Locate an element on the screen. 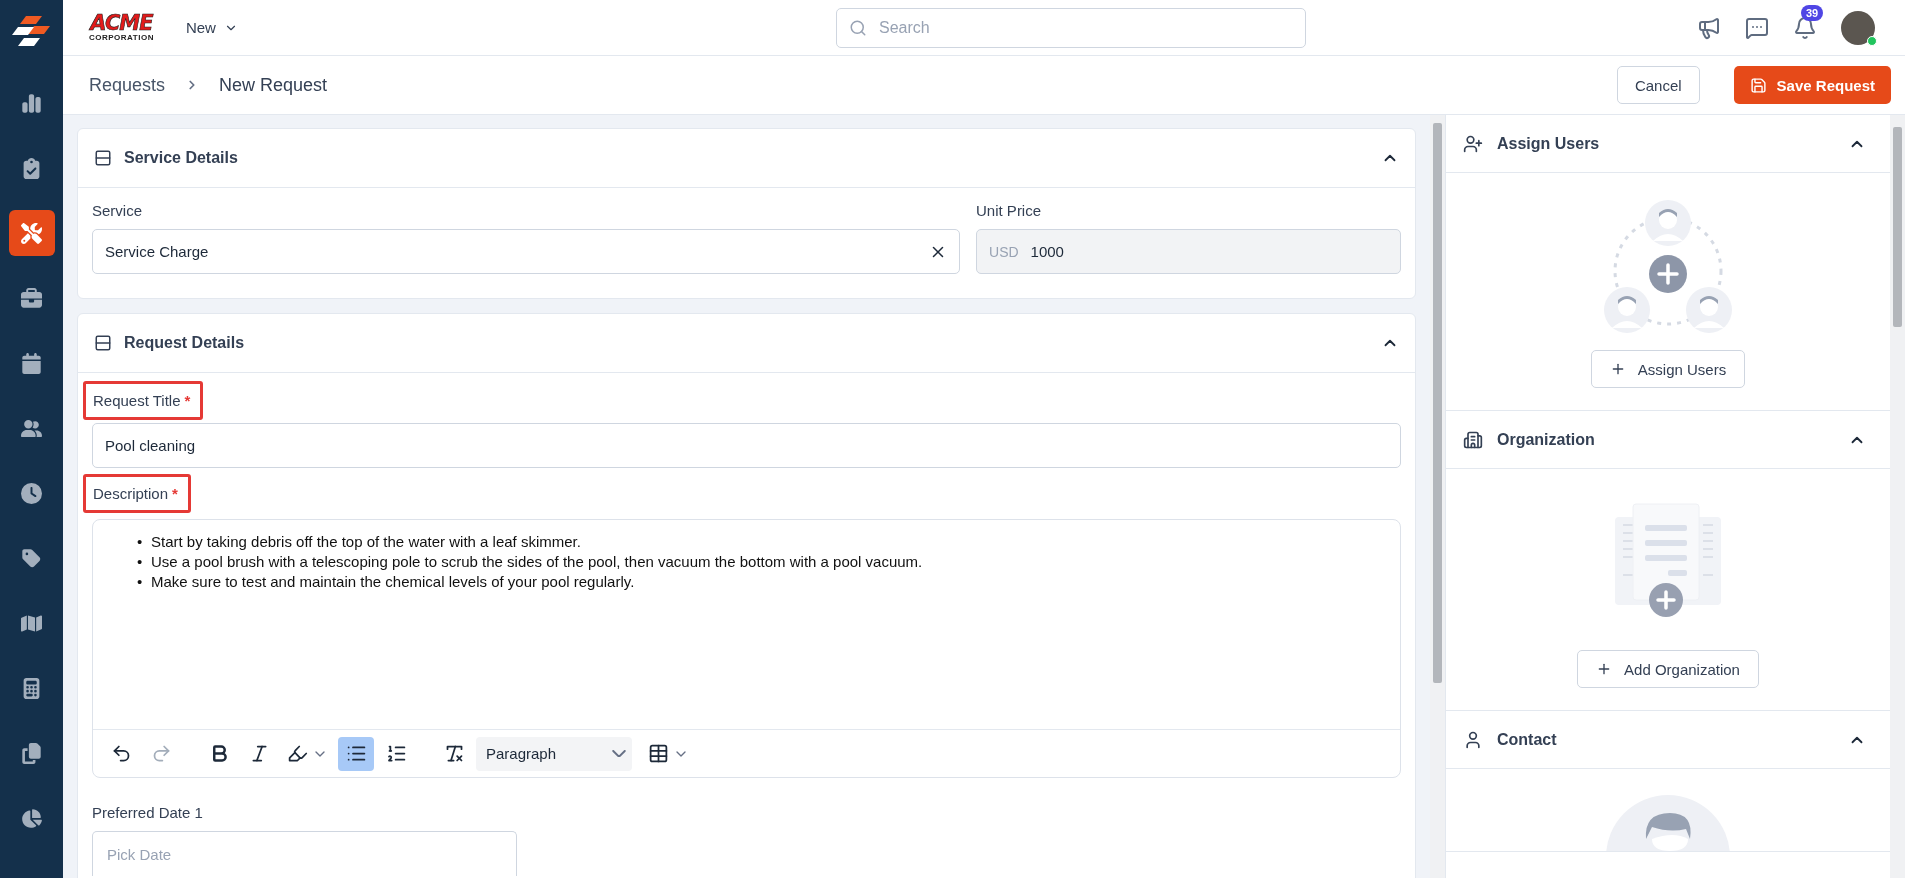 This screenshot has width=1905, height=878. notification-count: 39 is located at coordinates (1812, 12).